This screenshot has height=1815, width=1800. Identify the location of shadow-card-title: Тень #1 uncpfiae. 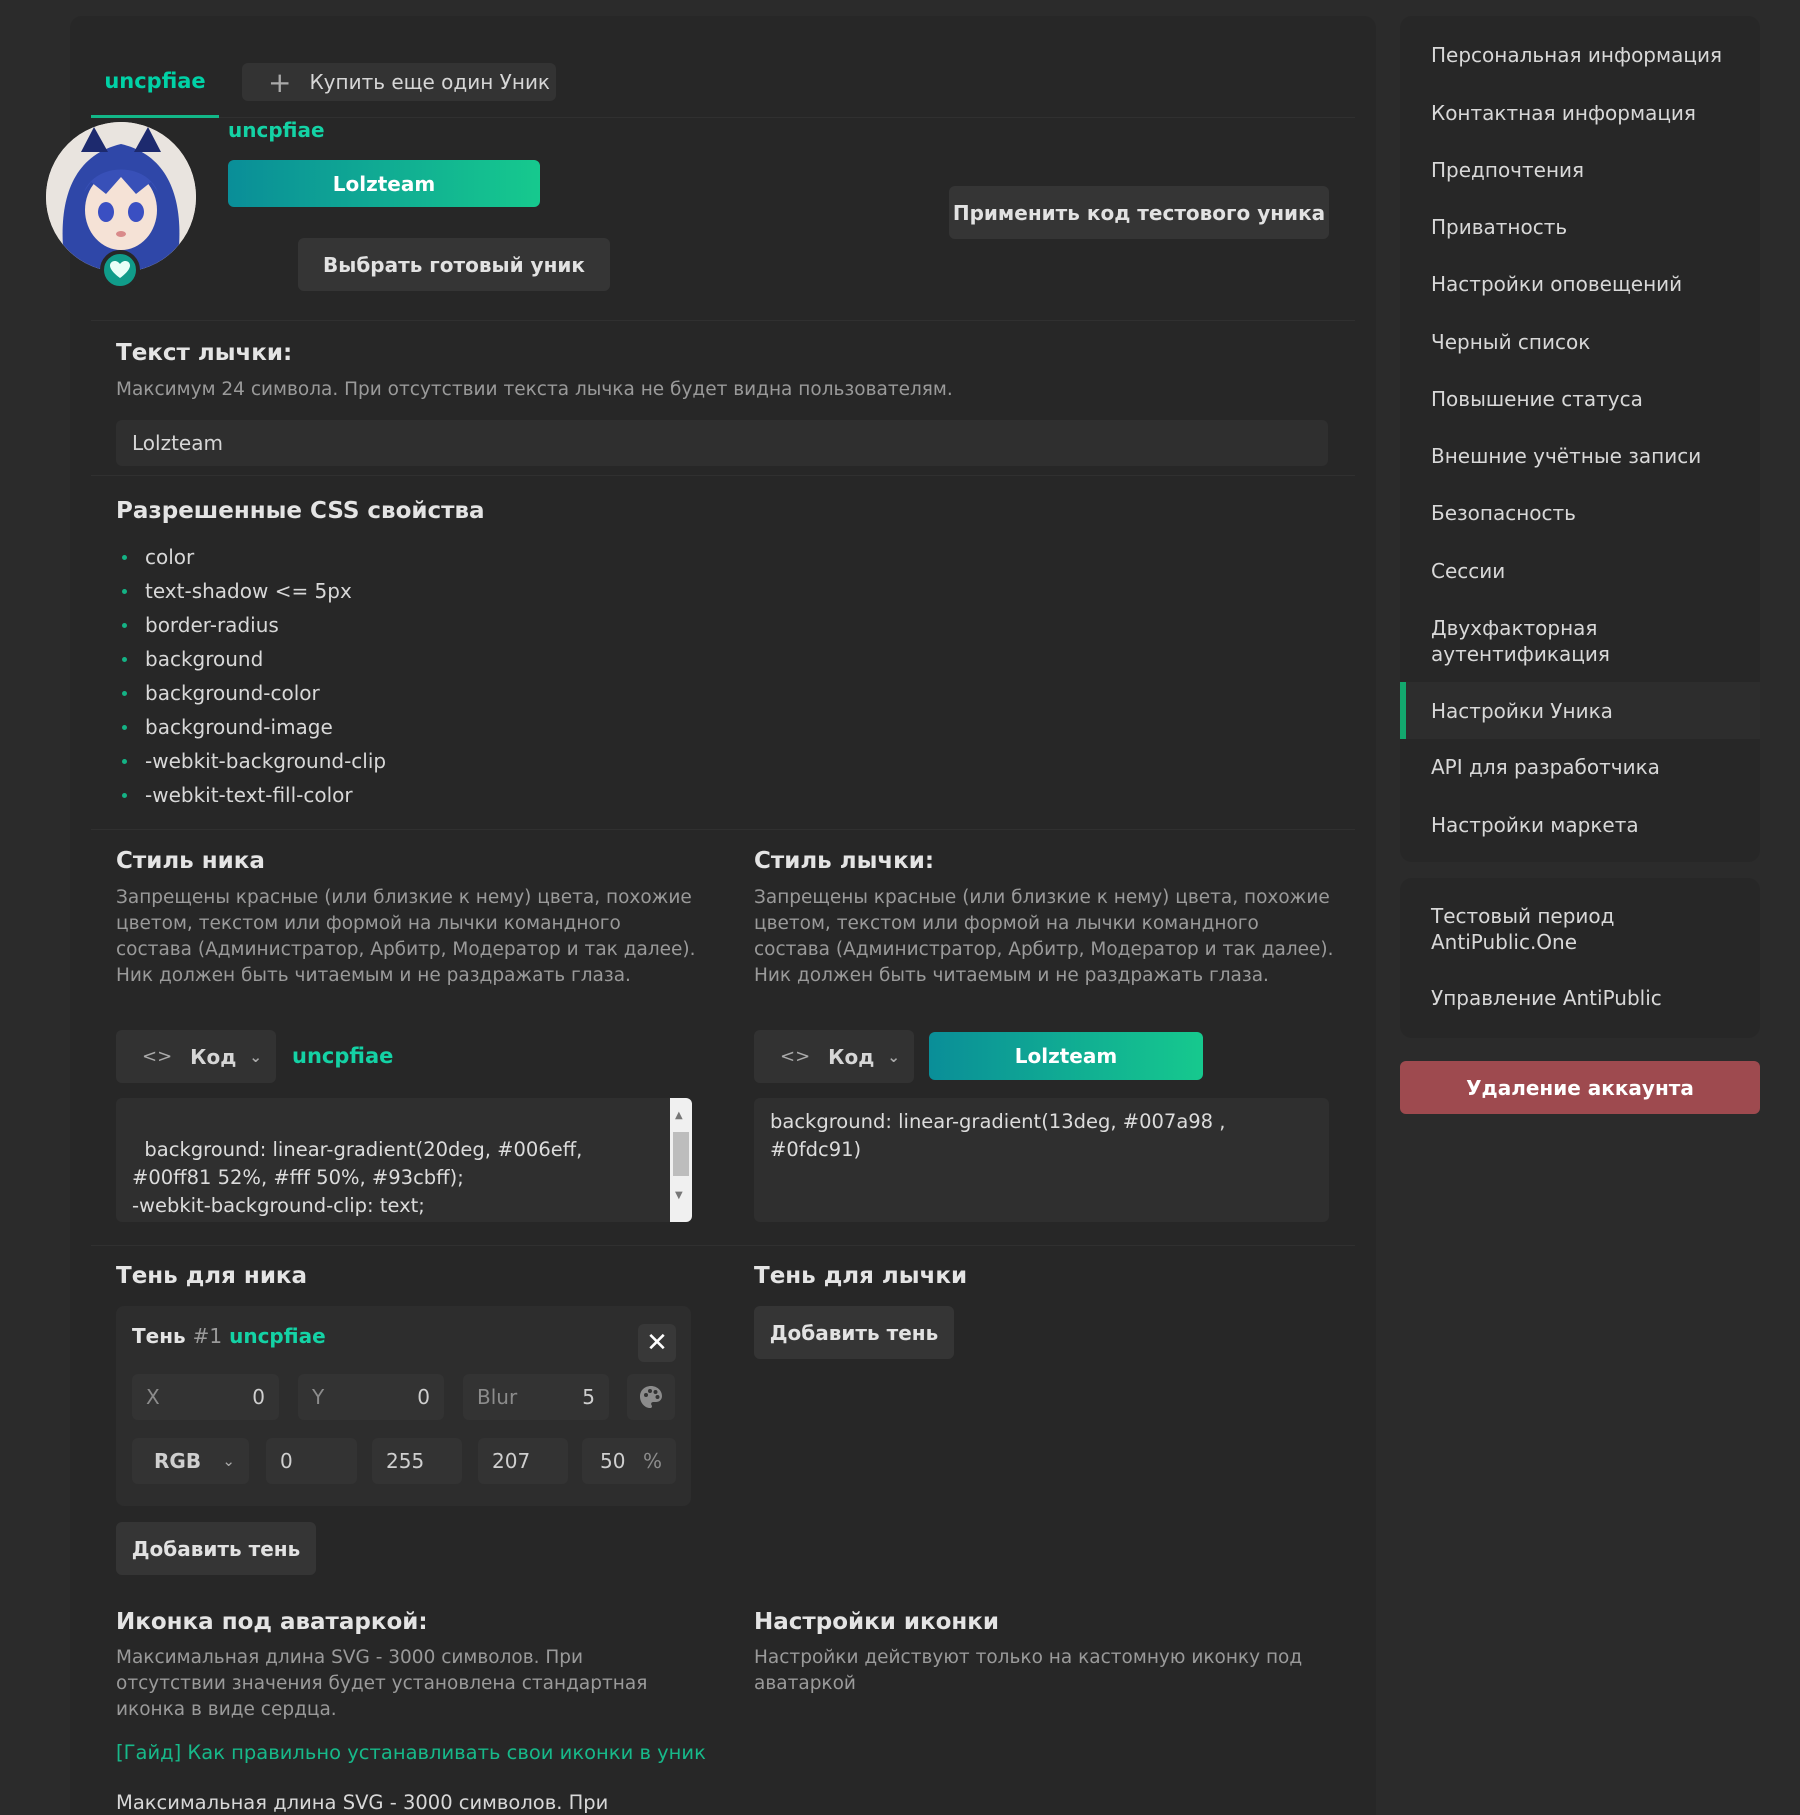
(229, 1336).